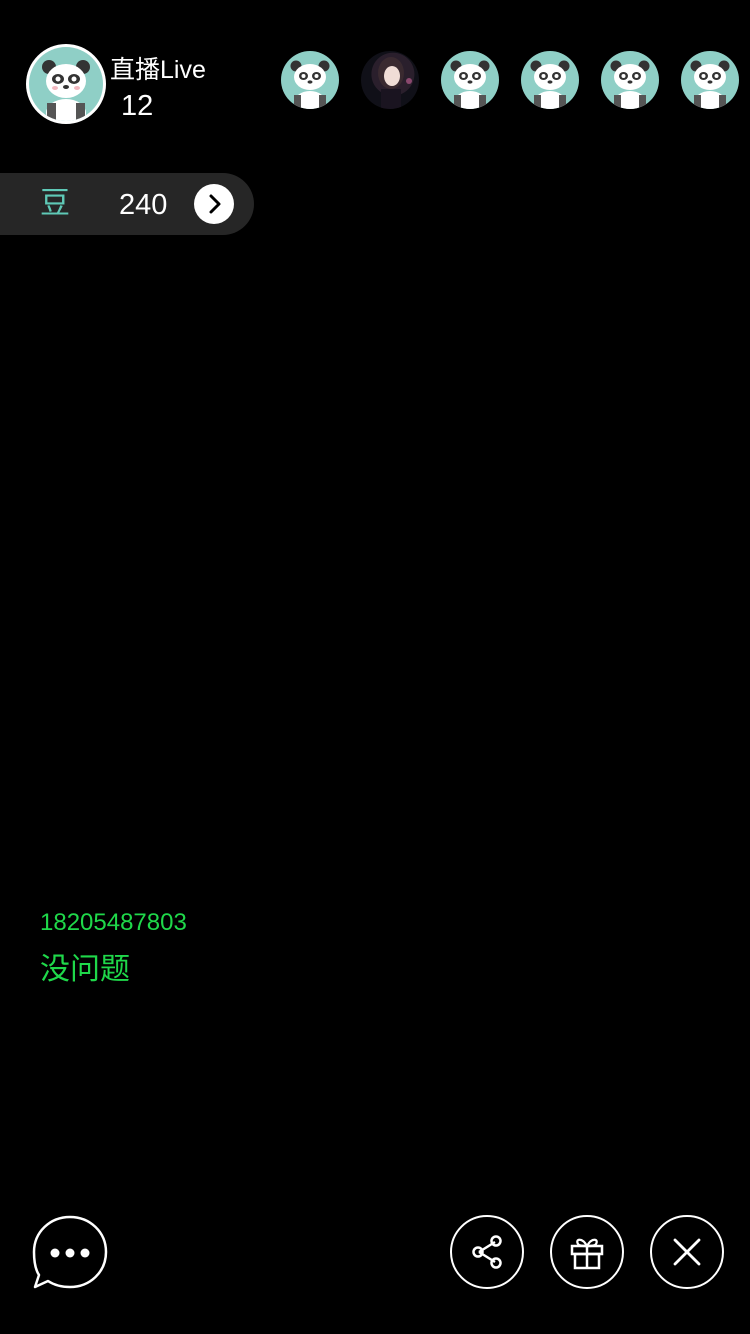  I want to click on user-photo-avatar, so click(390, 80).